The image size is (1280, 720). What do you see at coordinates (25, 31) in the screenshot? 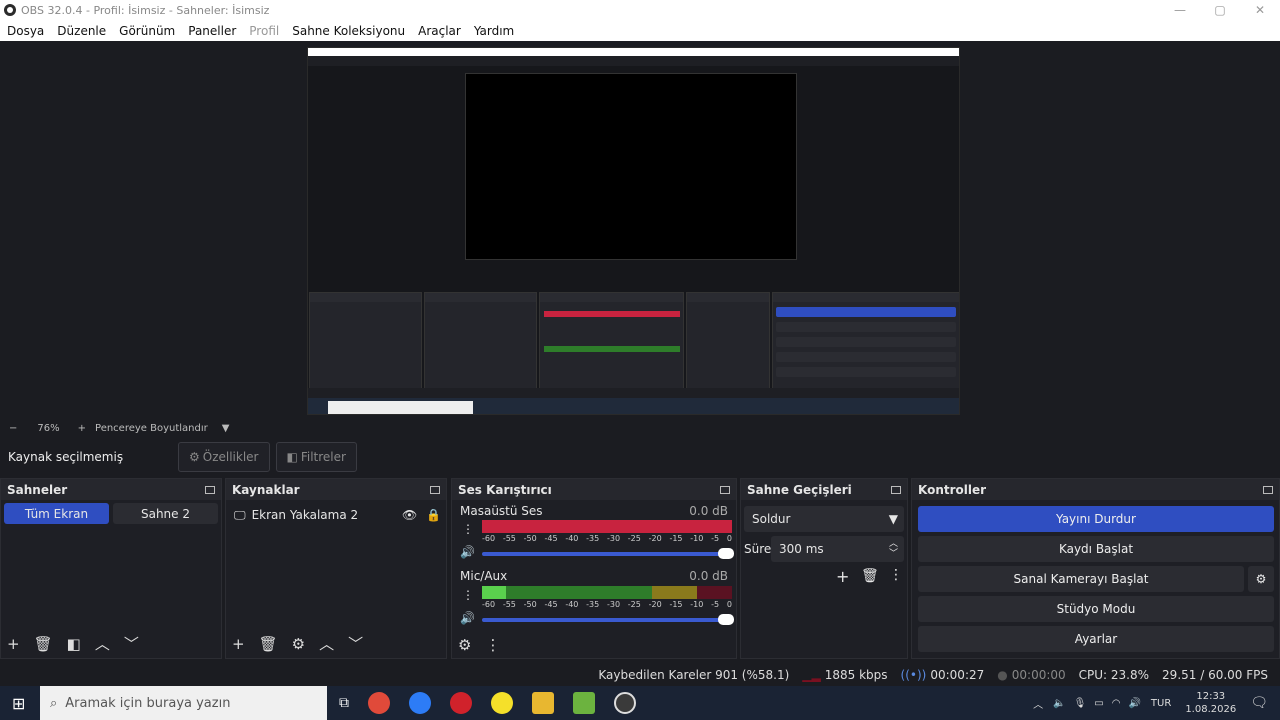
I see `menu-file: Dosya` at bounding box center [25, 31].